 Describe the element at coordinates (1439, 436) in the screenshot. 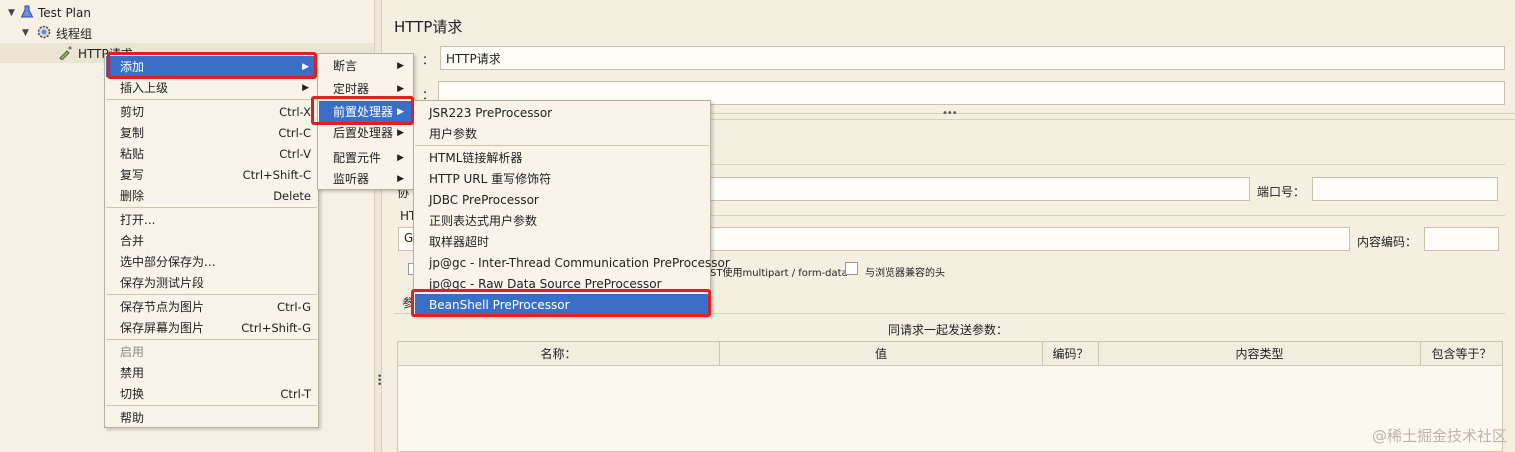

I see `watermark: @稀土掘金技术社区` at that location.